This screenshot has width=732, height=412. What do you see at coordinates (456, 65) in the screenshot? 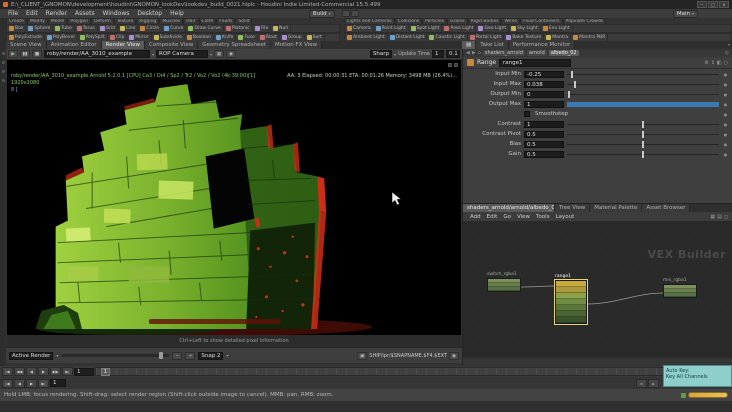
I see `exposure-icon` at bounding box center [456, 65].